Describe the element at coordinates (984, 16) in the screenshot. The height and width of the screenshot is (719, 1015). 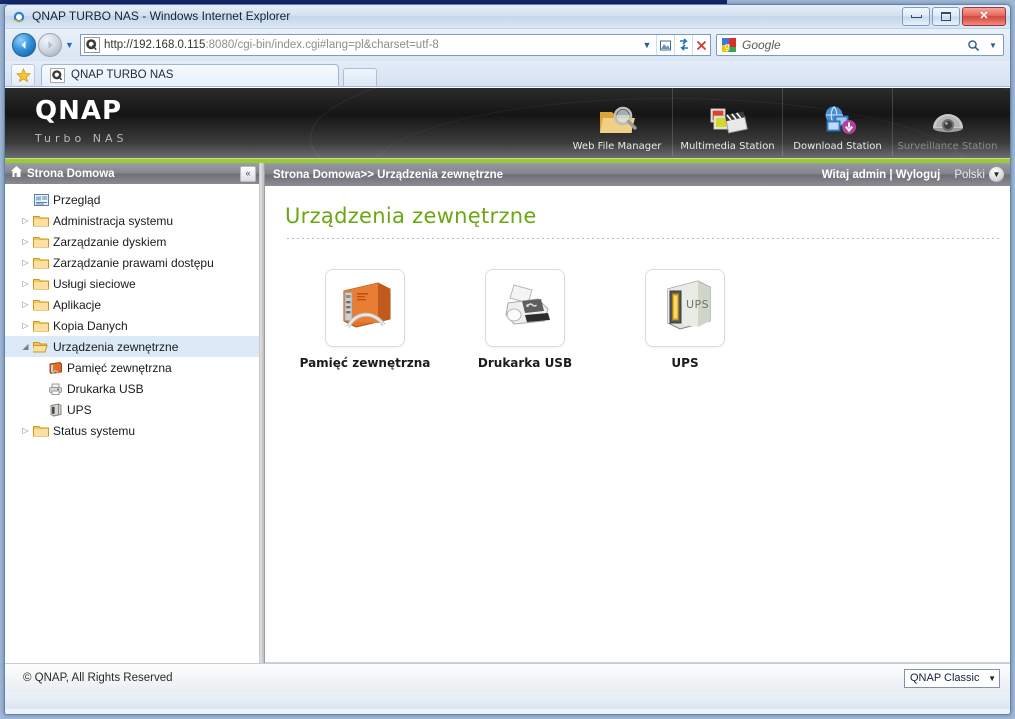
I see `close-button: ✕` at that location.